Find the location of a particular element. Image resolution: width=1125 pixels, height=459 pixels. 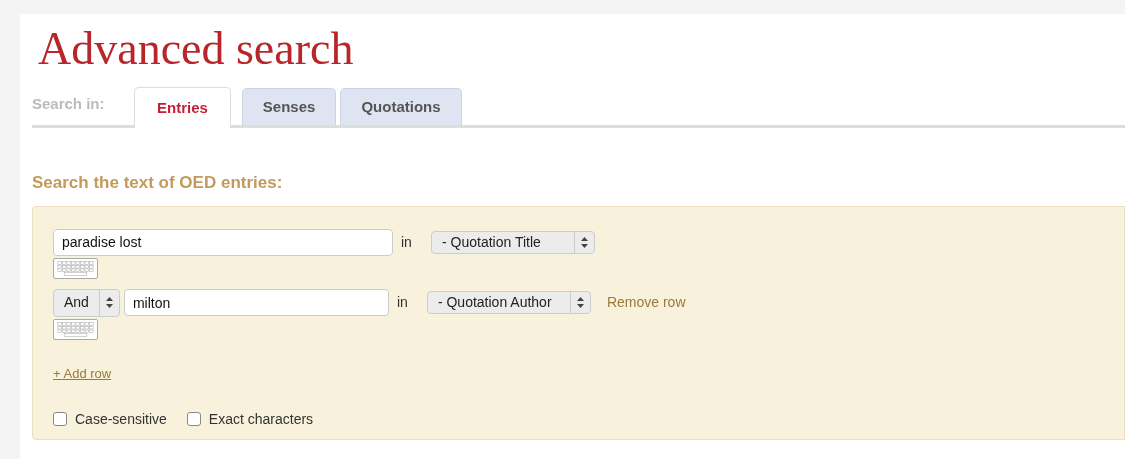

field-select: - Quotation Title is located at coordinates (513, 242).